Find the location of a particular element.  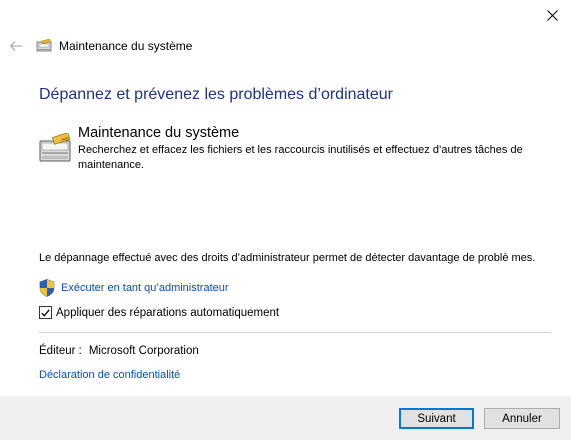

back-button is located at coordinates (16, 46).